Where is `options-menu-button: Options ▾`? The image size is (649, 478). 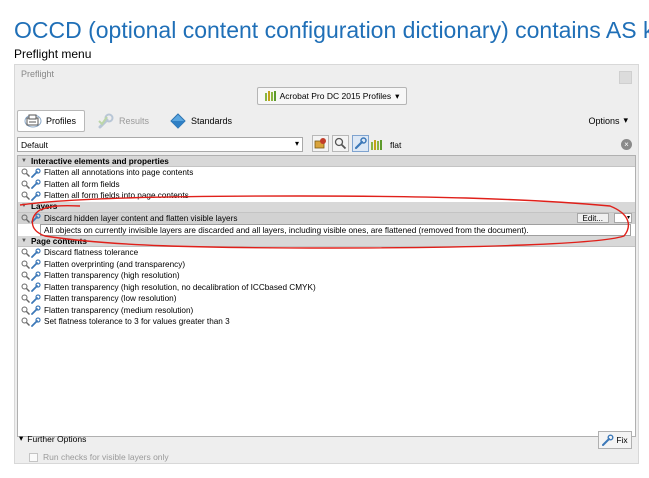 options-menu-button: Options ▾ is located at coordinates (608, 120).